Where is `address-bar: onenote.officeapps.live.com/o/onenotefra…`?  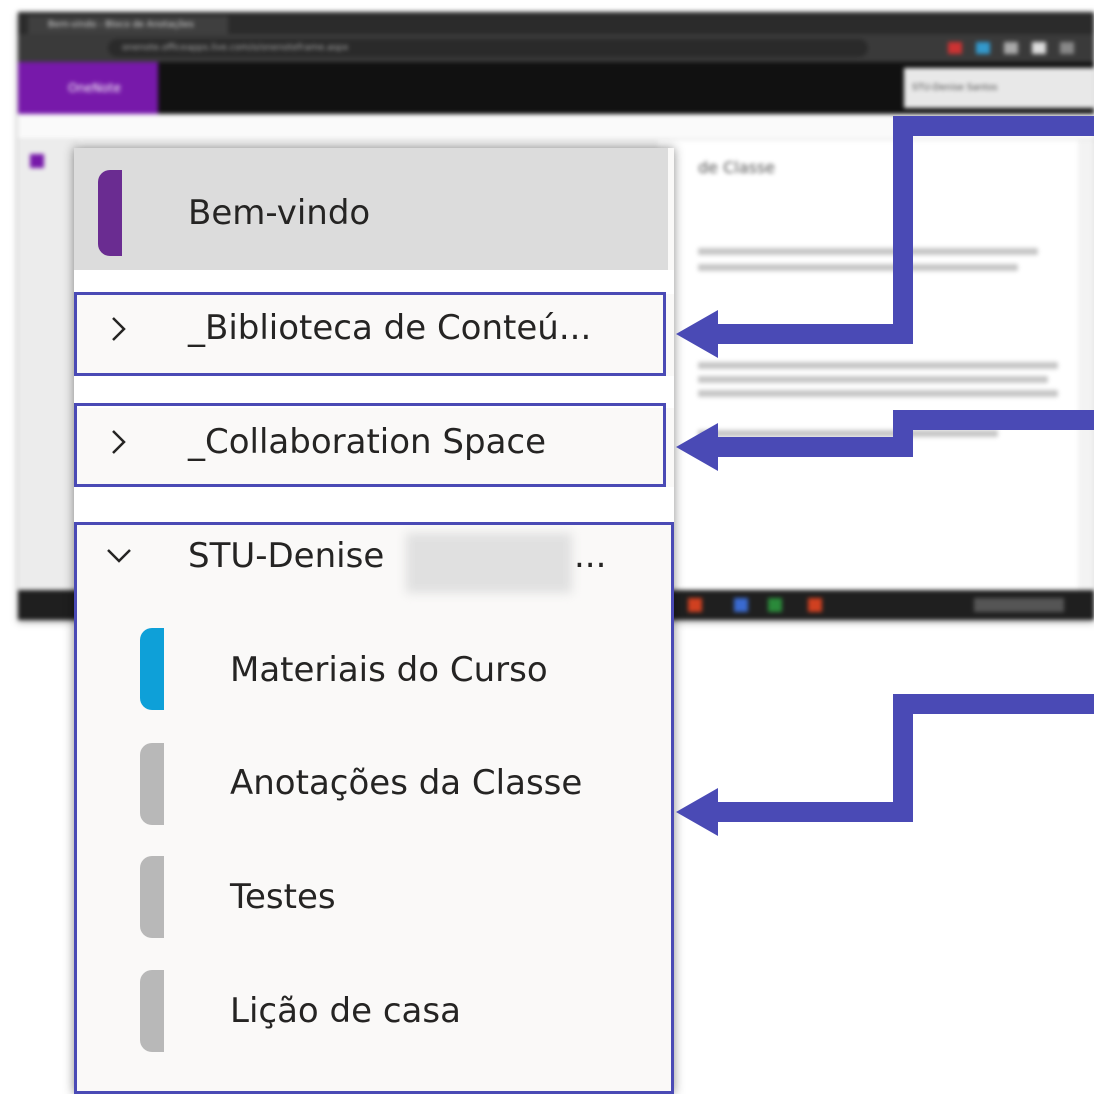 address-bar: onenote.officeapps.live.com/o/onenotefra… is located at coordinates (488, 48).